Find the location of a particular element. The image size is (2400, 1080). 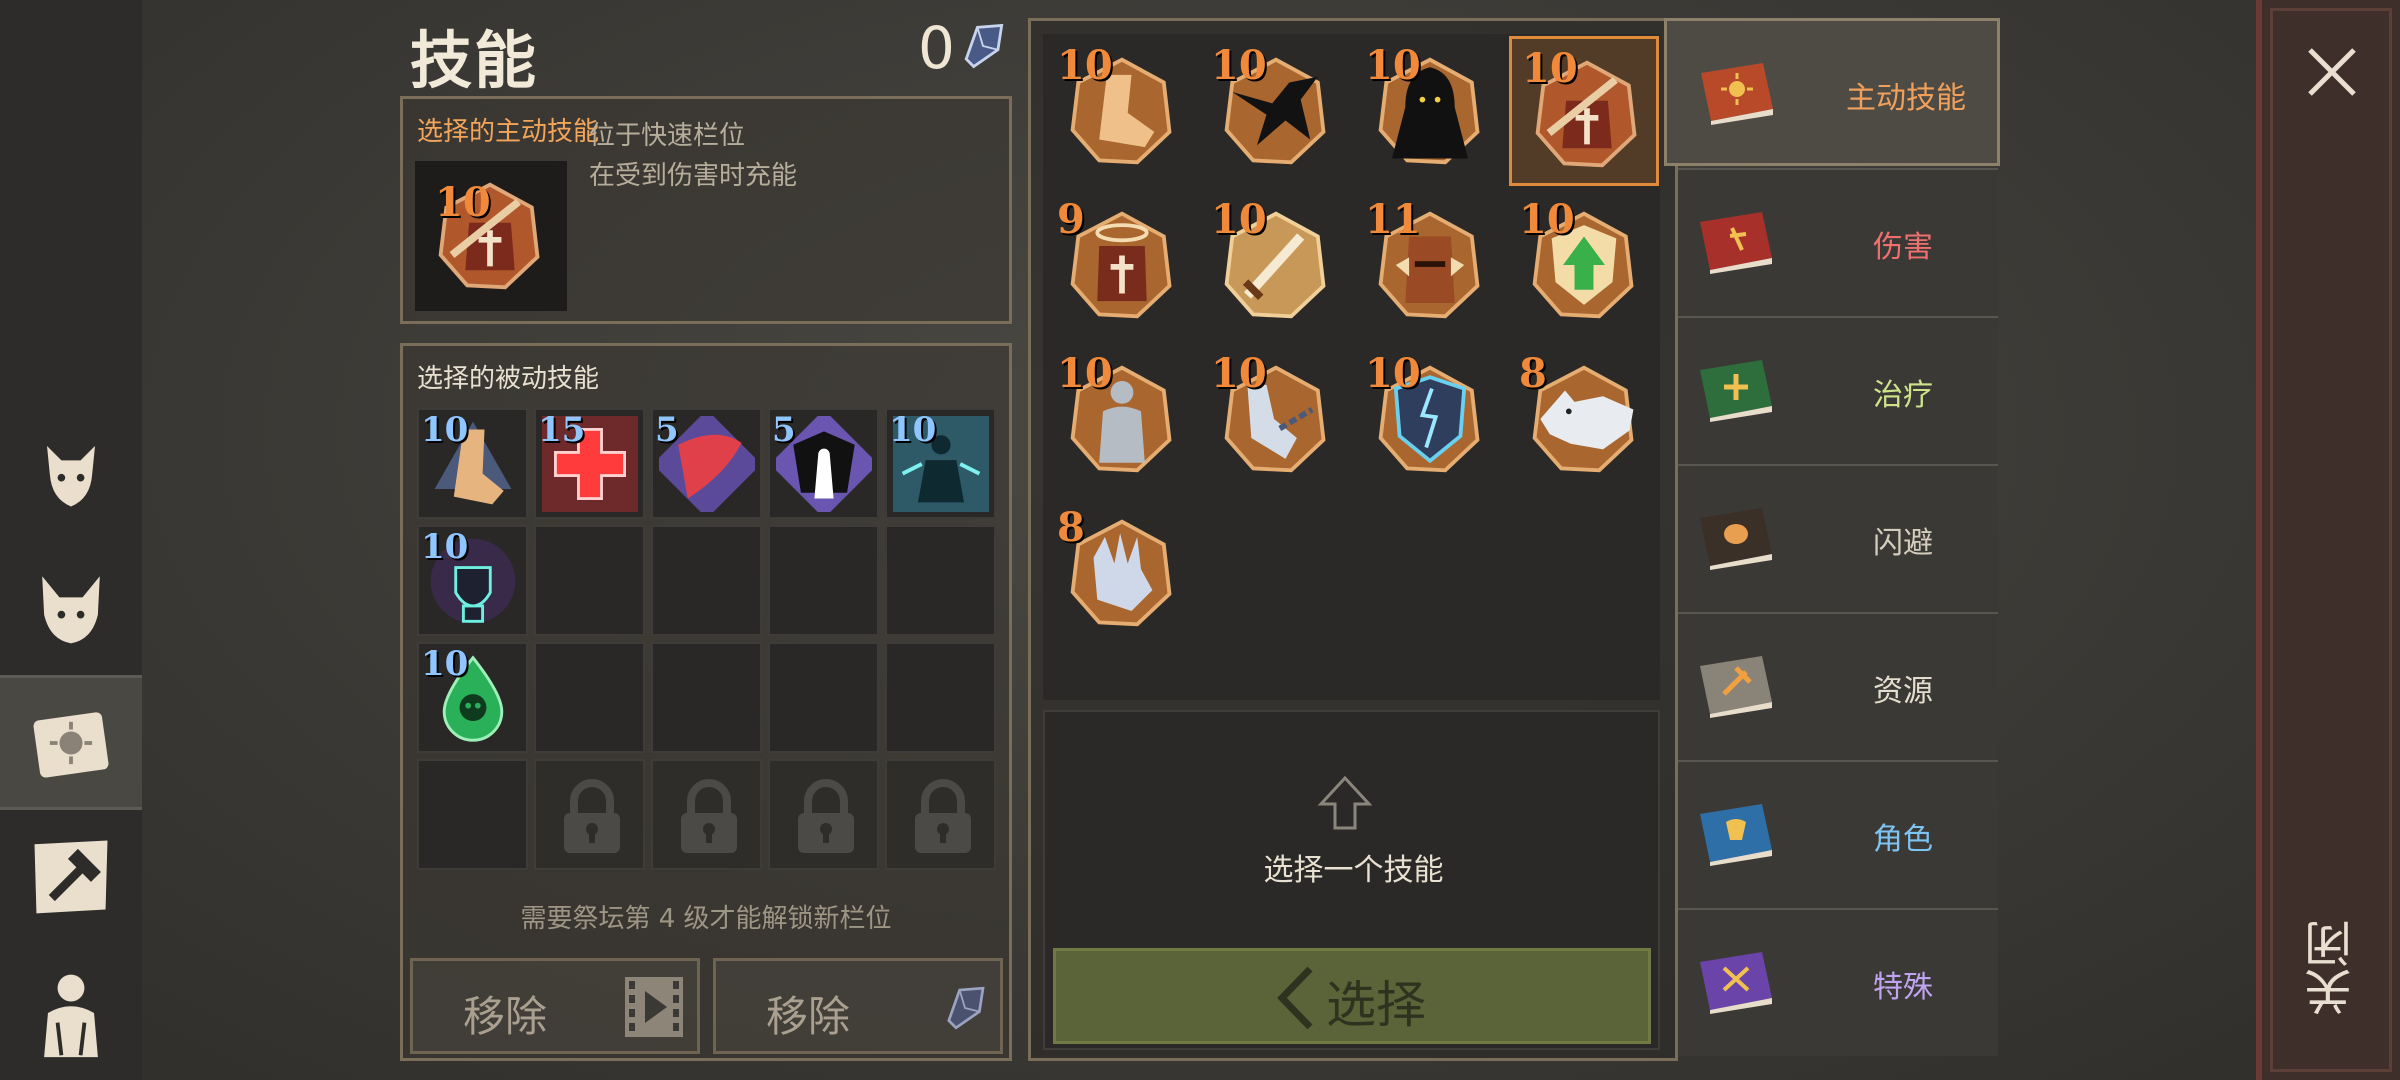

skill-book-icon is located at coordinates (71, 744).